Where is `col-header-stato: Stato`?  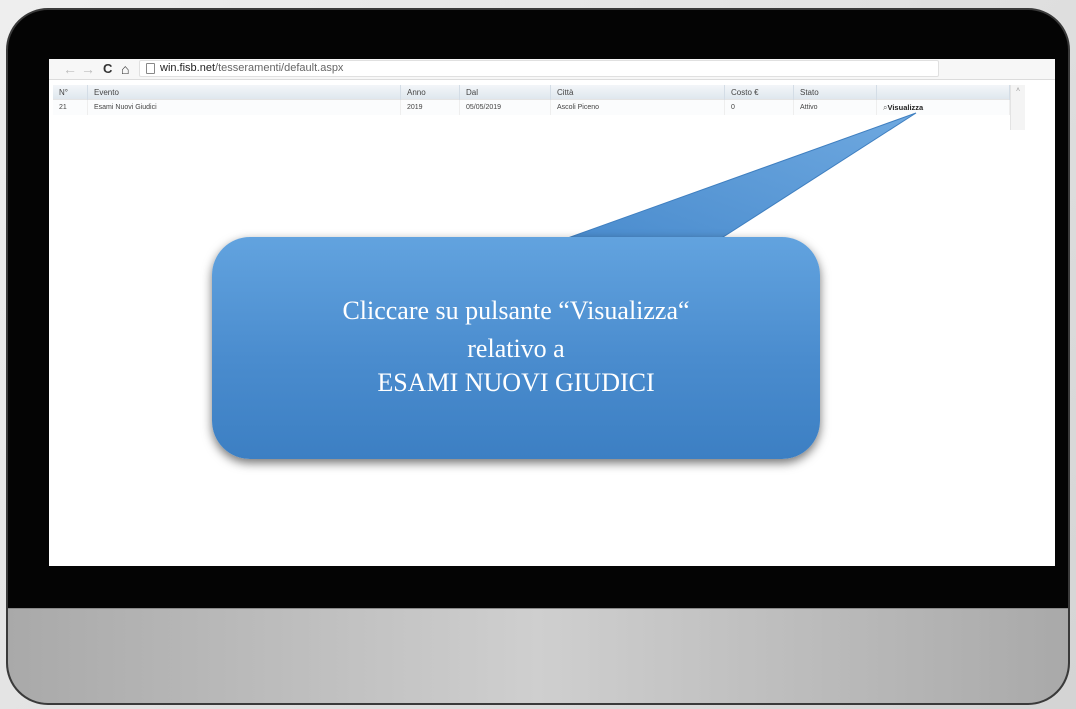
col-header-stato: Stato is located at coordinates (835, 92).